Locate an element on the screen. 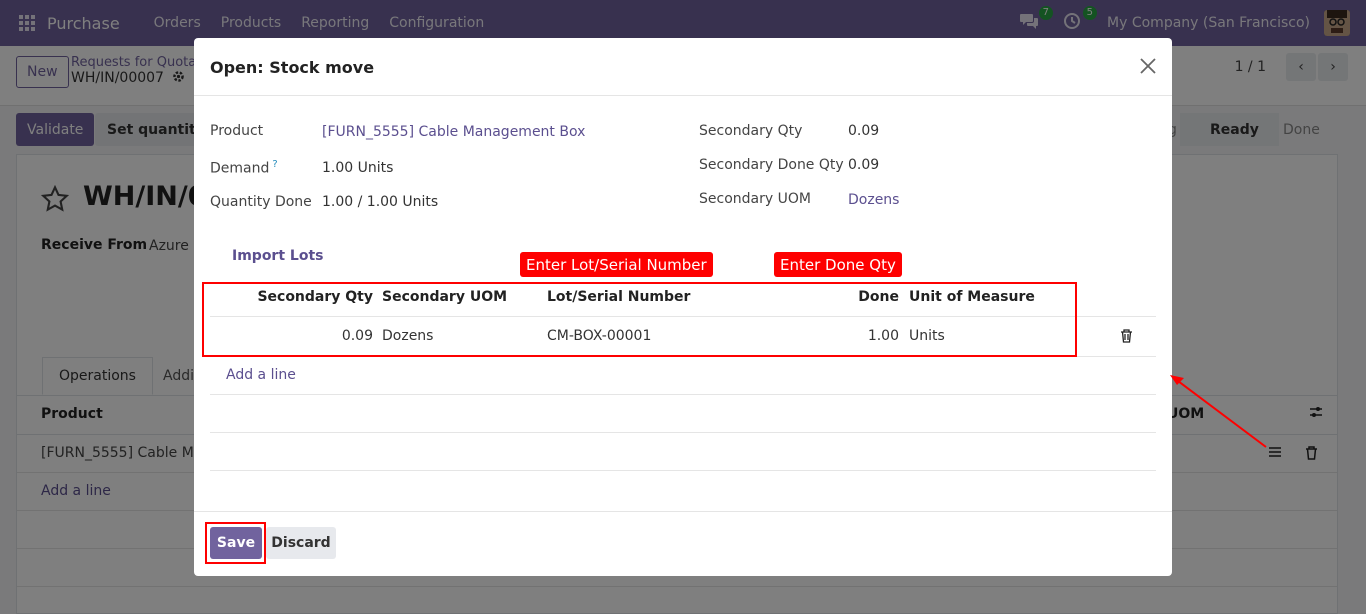 The width and height of the screenshot is (1366, 614). annotation-lot: Enter Lot/Serial Number is located at coordinates (616, 264).